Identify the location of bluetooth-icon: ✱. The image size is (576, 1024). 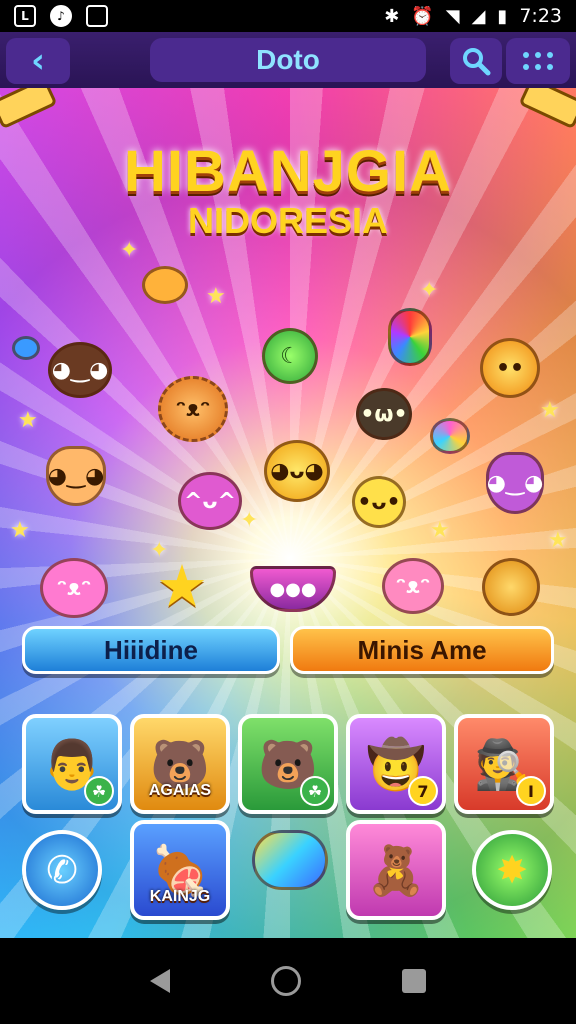
(392, 16).